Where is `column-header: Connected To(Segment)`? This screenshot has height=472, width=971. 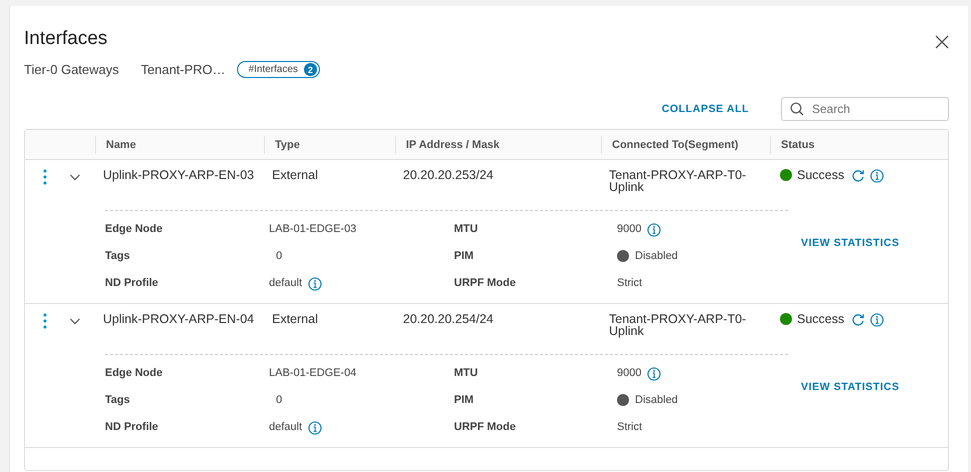
column-header: Connected To(Segment) is located at coordinates (685, 145).